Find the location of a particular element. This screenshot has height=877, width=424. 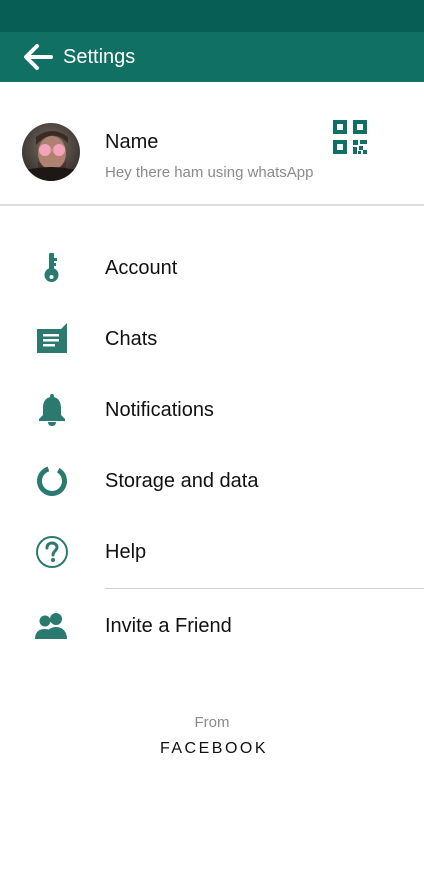

chat-icon is located at coordinates (52, 339).